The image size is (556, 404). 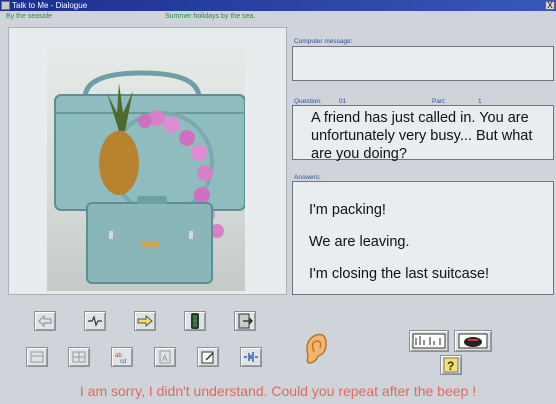 I want to click on font-button: A, so click(x=165, y=357).